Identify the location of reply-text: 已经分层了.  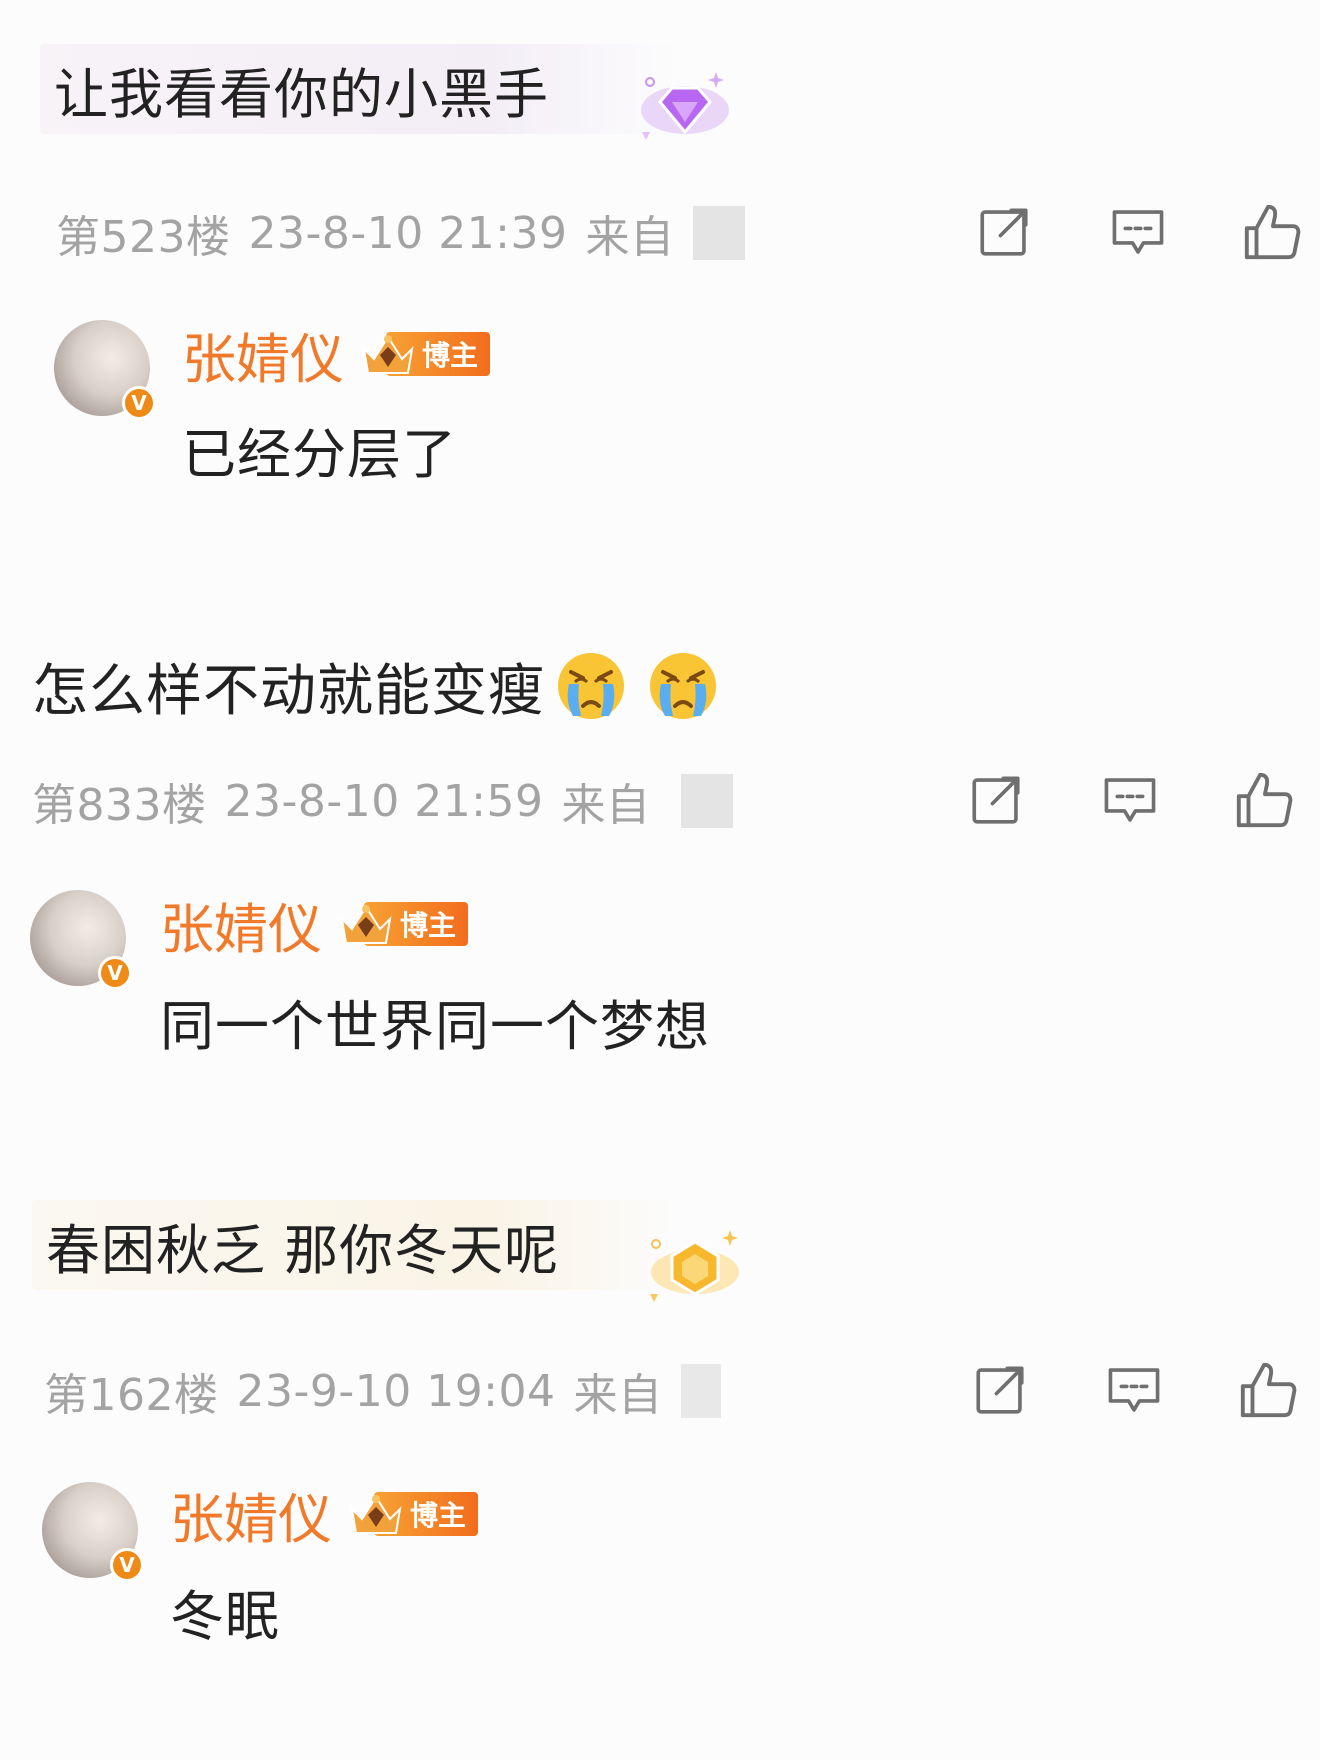
(319, 454).